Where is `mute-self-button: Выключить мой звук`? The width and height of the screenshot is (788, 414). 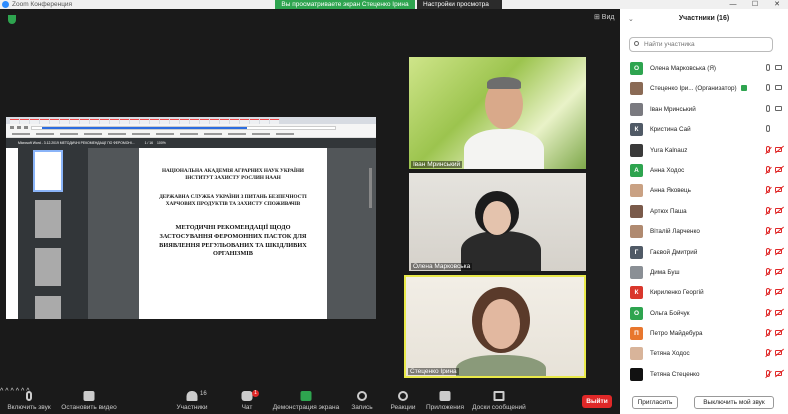
mute-self-button: Выключить мой звук is located at coordinates (734, 402).